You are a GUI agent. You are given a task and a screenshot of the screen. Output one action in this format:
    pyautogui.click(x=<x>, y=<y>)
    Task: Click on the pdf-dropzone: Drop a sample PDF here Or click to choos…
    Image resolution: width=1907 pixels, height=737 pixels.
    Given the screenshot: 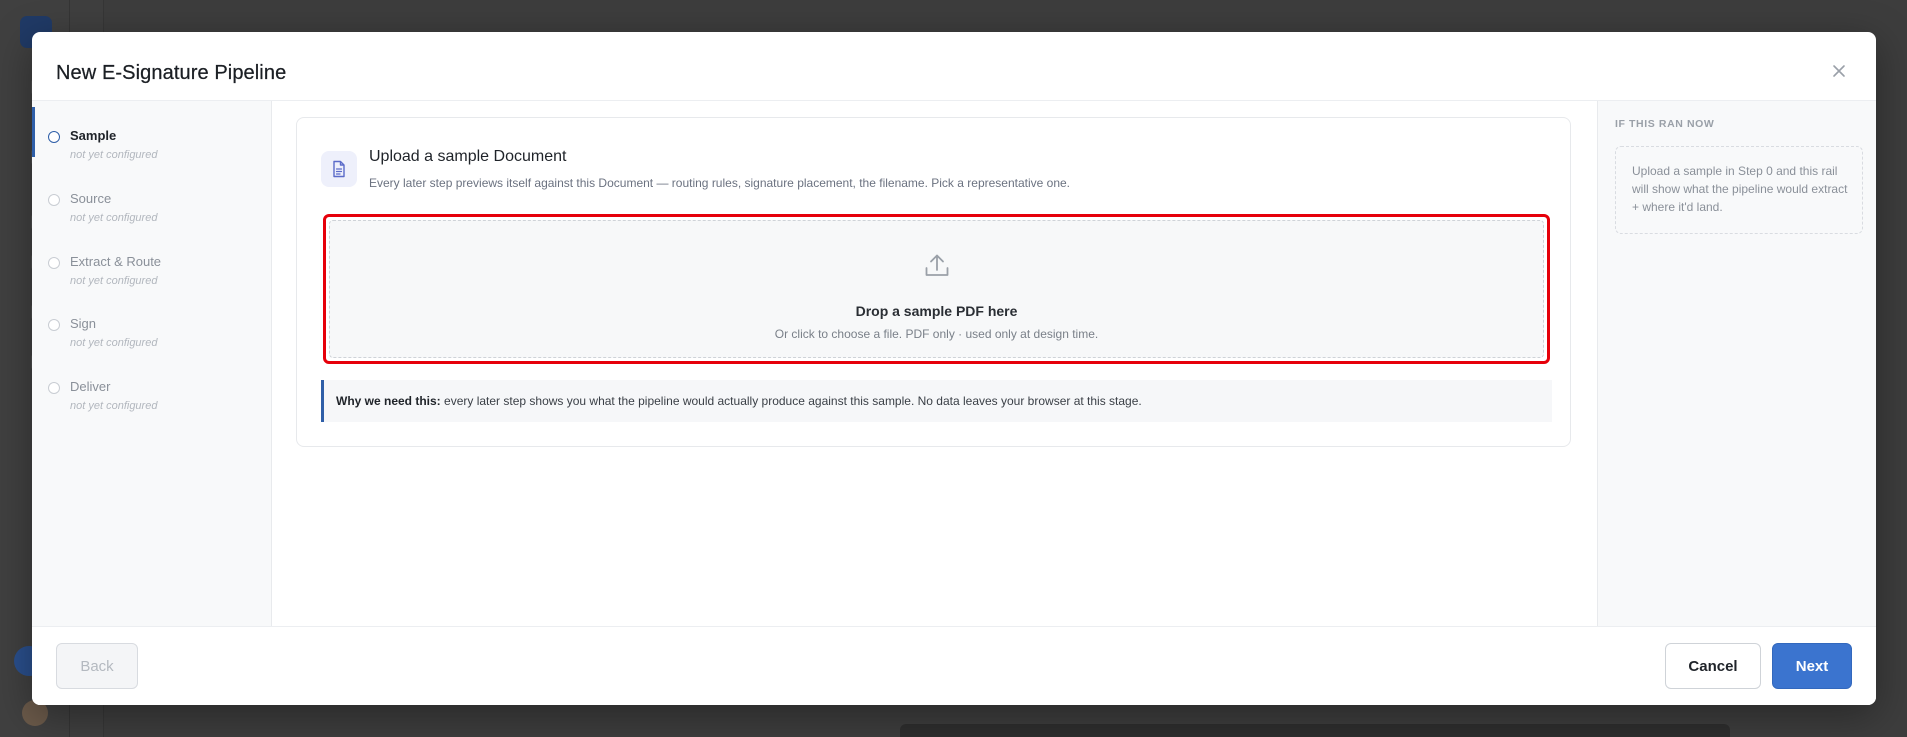 What is the action you would take?
    pyautogui.click(x=936, y=289)
    